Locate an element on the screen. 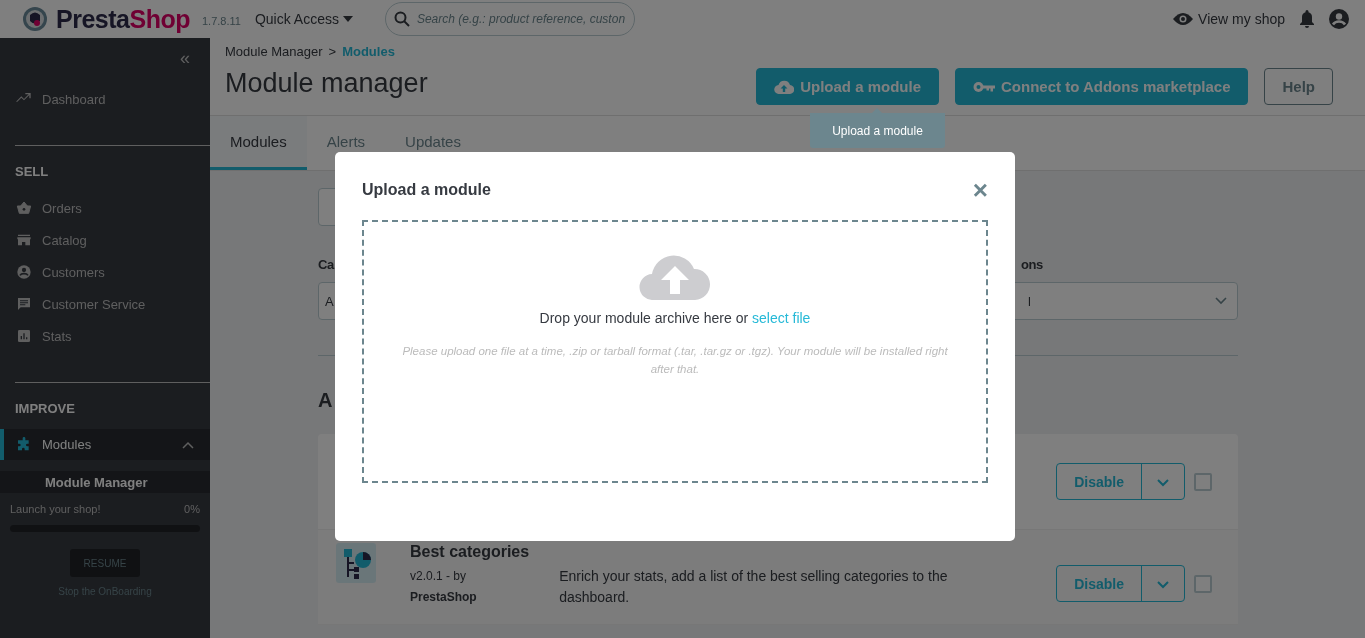 The width and height of the screenshot is (1365, 638). quick-access-menu: Quick Access is located at coordinates (303, 19).